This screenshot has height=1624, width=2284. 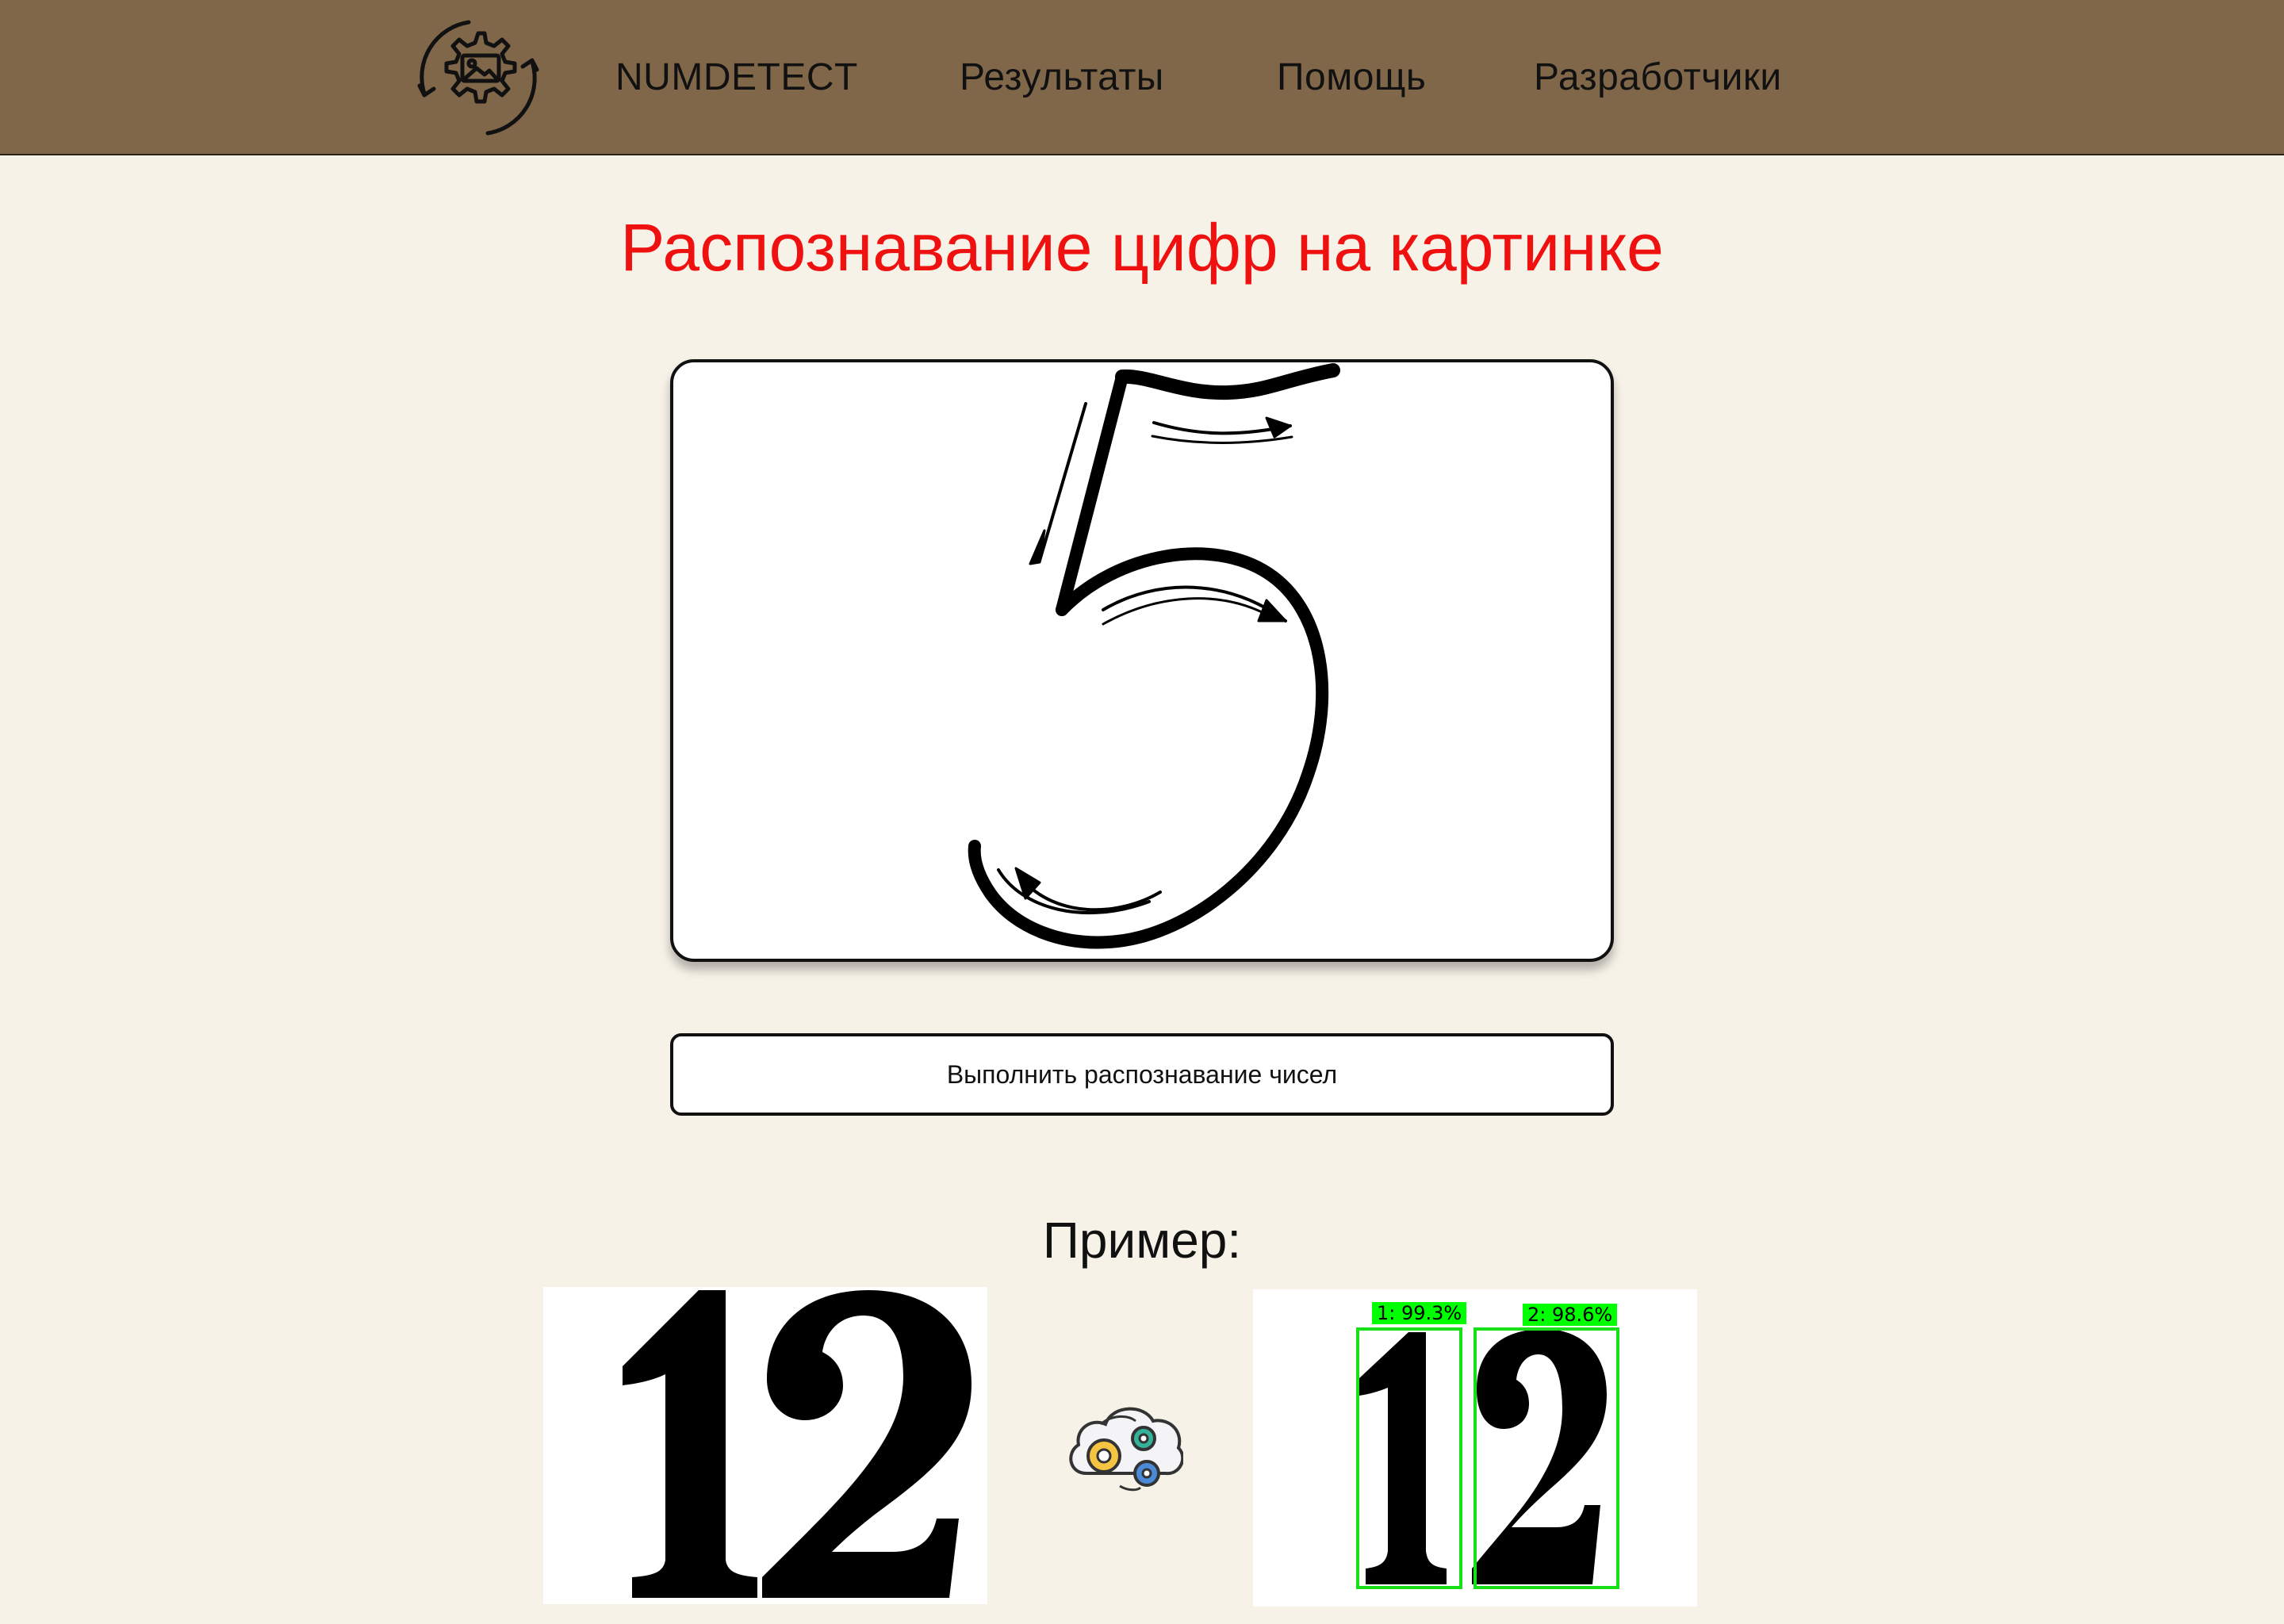 What do you see at coordinates (1142, 1074) in the screenshot?
I see `run-recognition-button: Выполнить распознавание чисел` at bounding box center [1142, 1074].